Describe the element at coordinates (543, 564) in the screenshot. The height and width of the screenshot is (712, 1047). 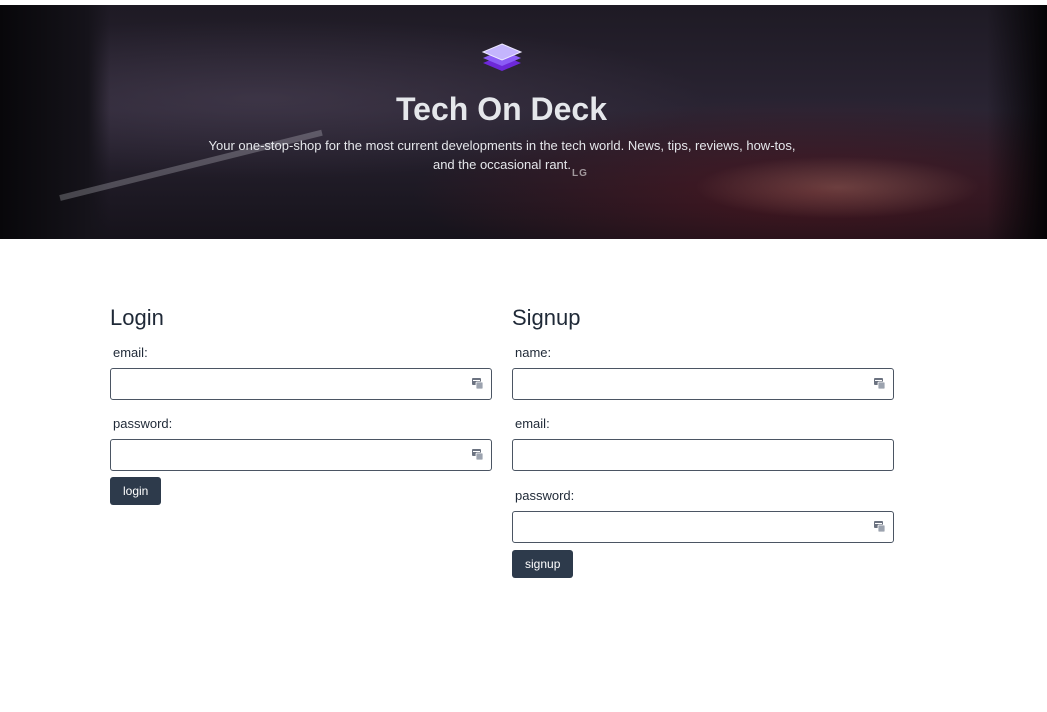
I see `signup-button: signup` at that location.